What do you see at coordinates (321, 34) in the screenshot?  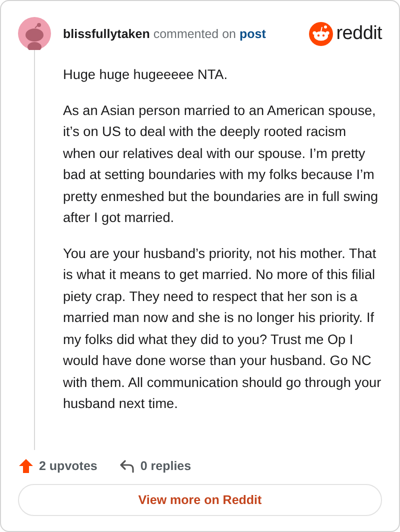 I see `reddit-logo-icon` at bounding box center [321, 34].